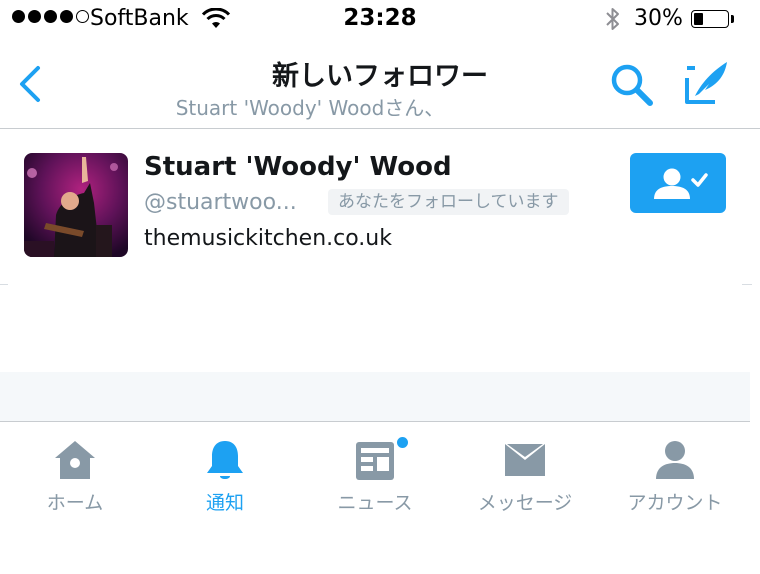 This screenshot has width=760, height=574. What do you see at coordinates (380, 20) in the screenshot?
I see `status-bar: SoftBank 23:28 30%` at bounding box center [380, 20].